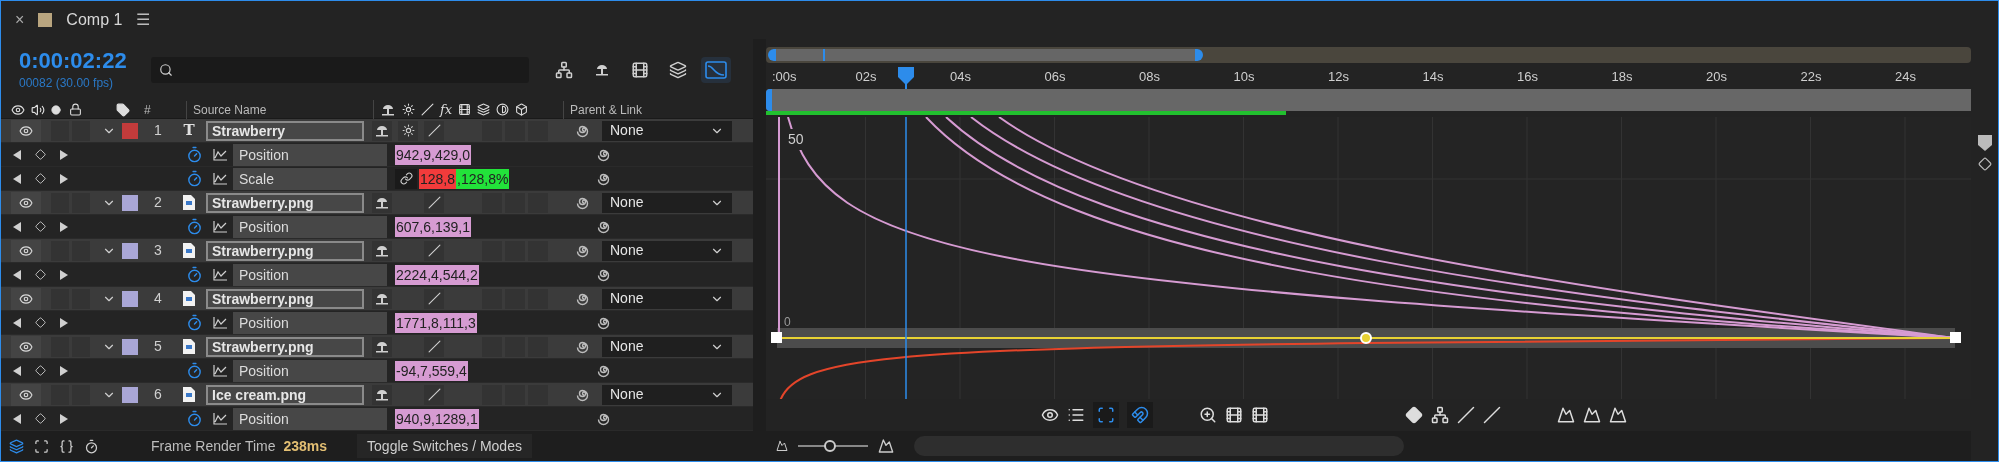 The width and height of the screenshot is (1999, 462). What do you see at coordinates (483, 178) in the screenshot?
I see `property-value: ,128,8%` at bounding box center [483, 178].